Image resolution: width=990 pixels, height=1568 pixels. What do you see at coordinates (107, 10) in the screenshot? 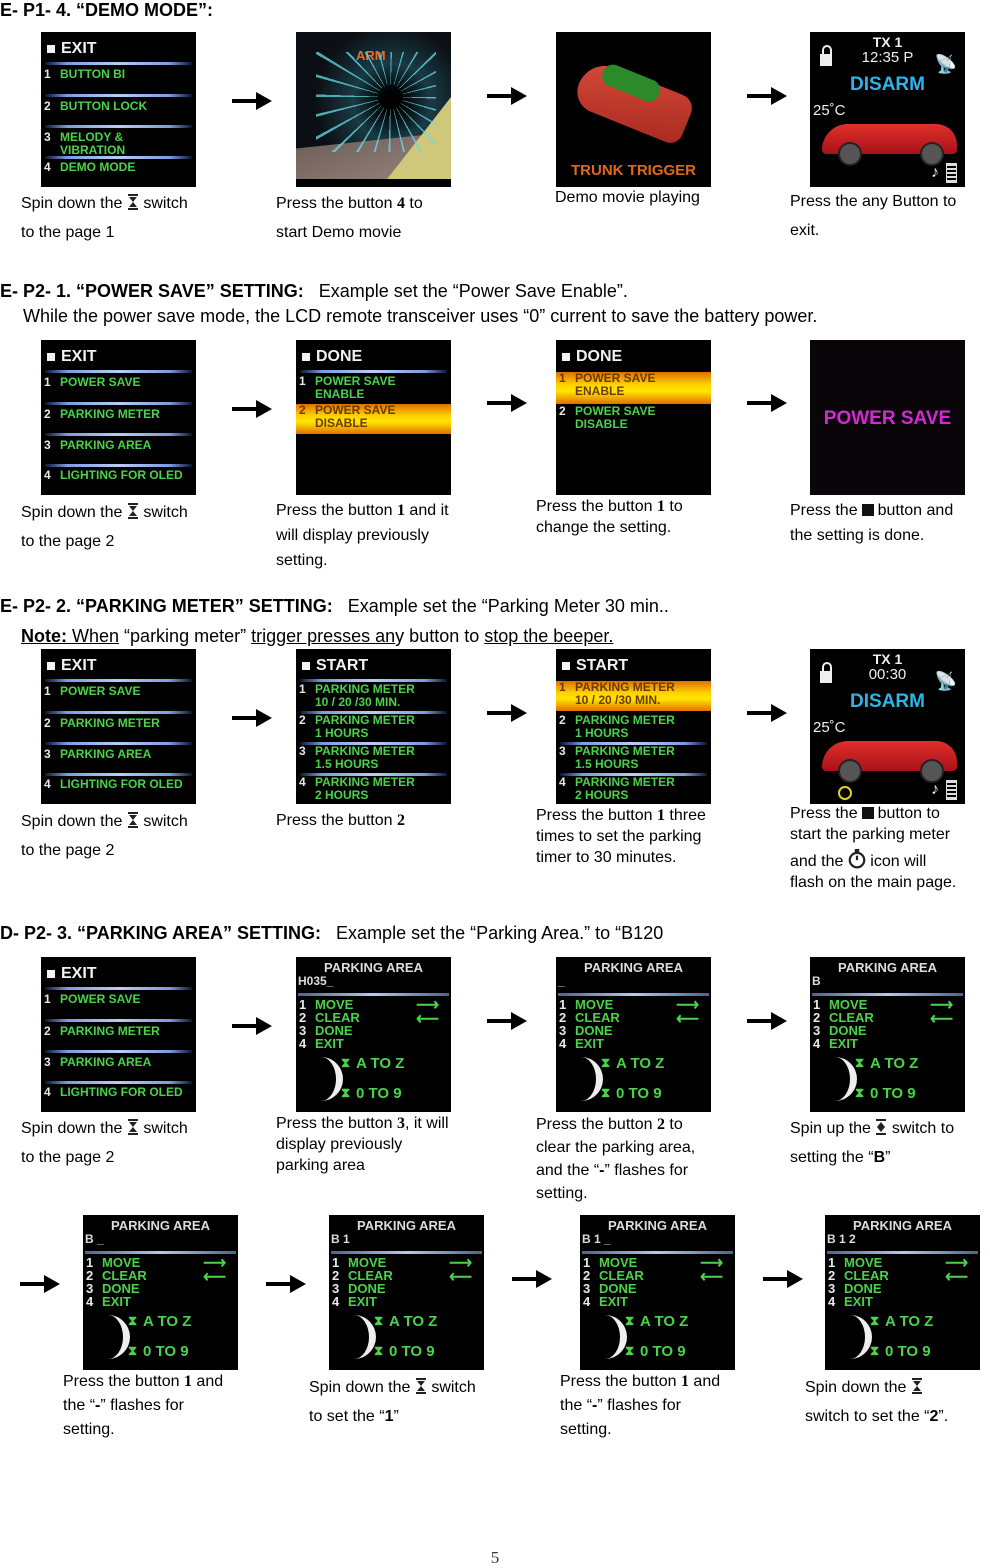
I see `demo-heading: E- P1- 4. “DEMO MODE”:` at bounding box center [107, 10].